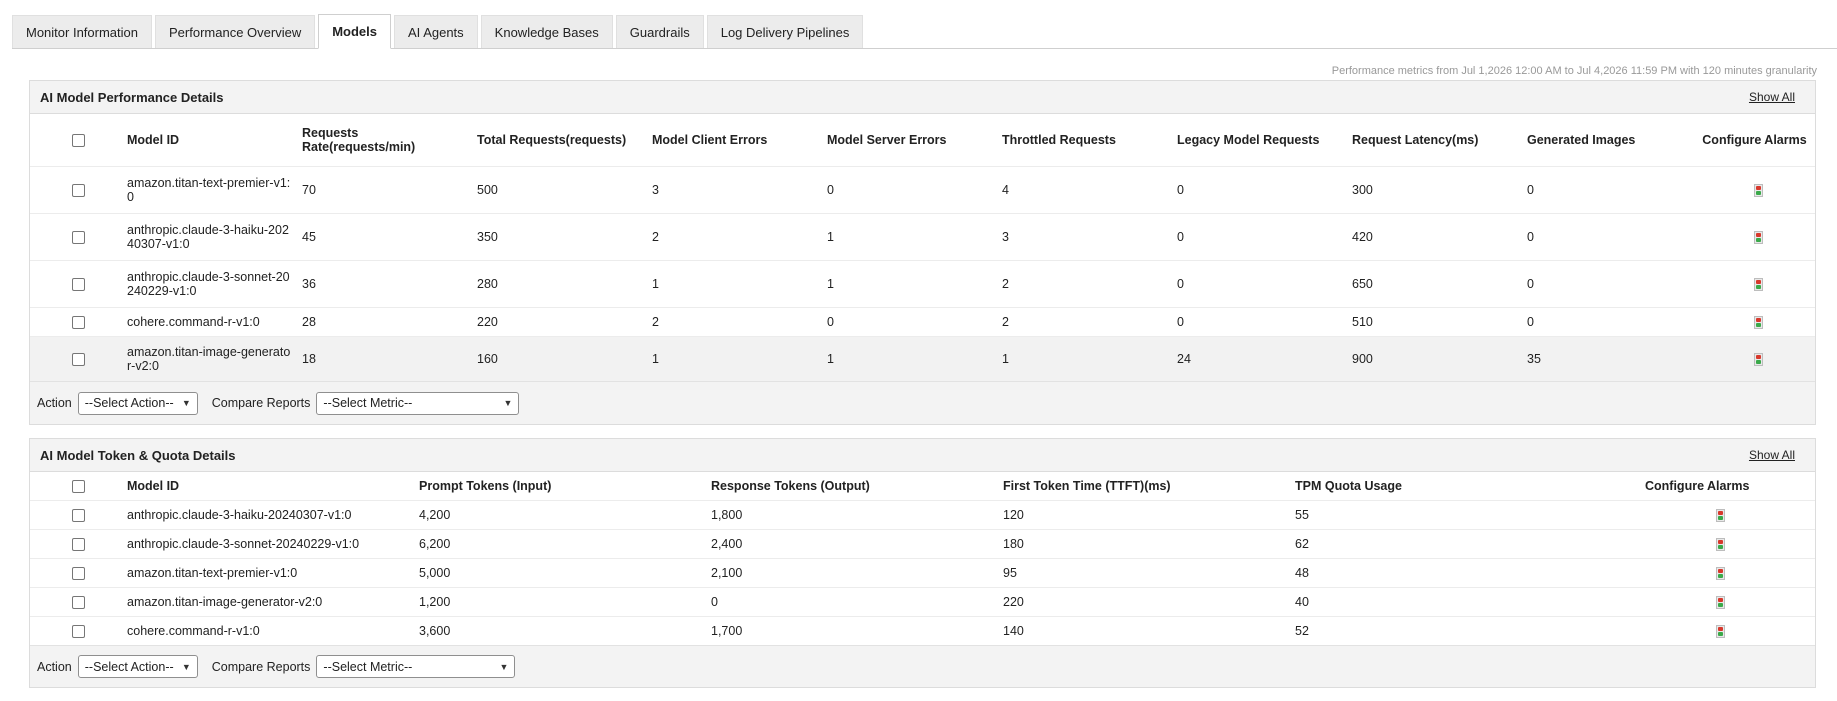 Image resolution: width=1837 pixels, height=701 pixels. What do you see at coordinates (1059, 139) in the screenshot?
I see `column-header: Throttled Requests` at bounding box center [1059, 139].